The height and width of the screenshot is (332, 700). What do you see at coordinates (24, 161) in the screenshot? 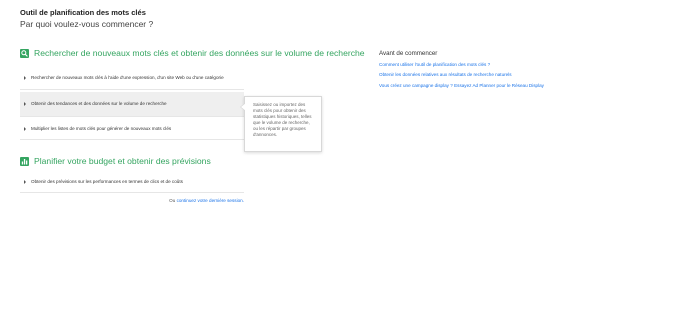
I see `bar-chart-icon` at bounding box center [24, 161].